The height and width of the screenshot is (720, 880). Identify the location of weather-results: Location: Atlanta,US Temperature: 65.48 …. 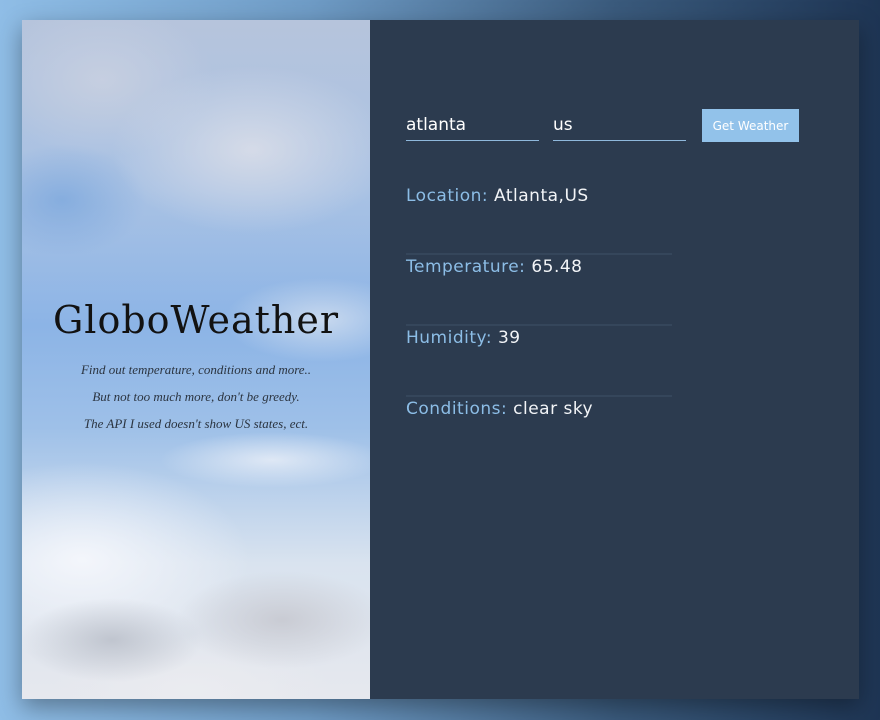
(539, 327).